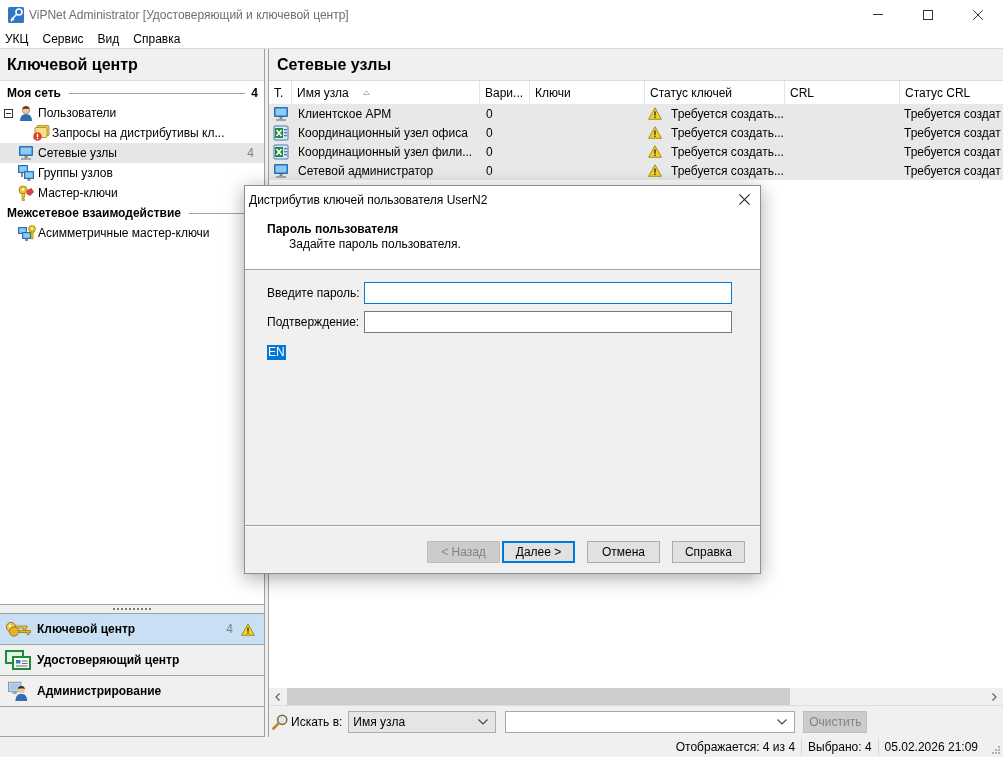 The image size is (1003, 757). What do you see at coordinates (735, 747) in the screenshot?
I see `status-text: Отображается: 4 из 4` at bounding box center [735, 747].